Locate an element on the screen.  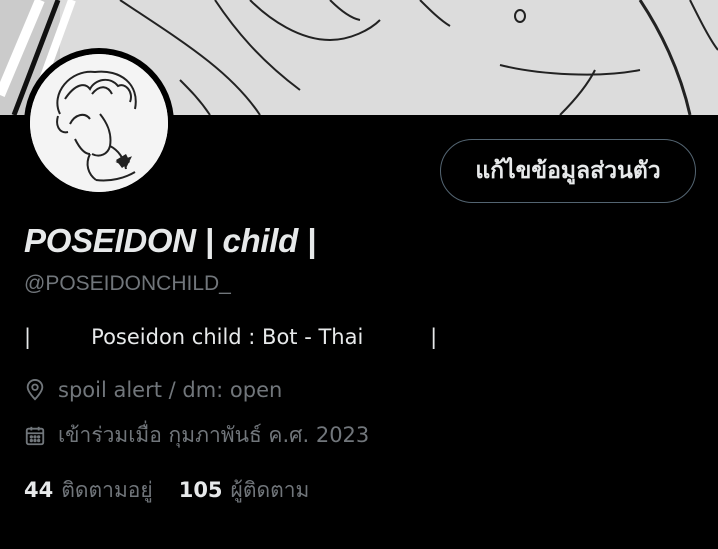
following-link: 44 ติดตามอยู่ is located at coordinates (88, 490).